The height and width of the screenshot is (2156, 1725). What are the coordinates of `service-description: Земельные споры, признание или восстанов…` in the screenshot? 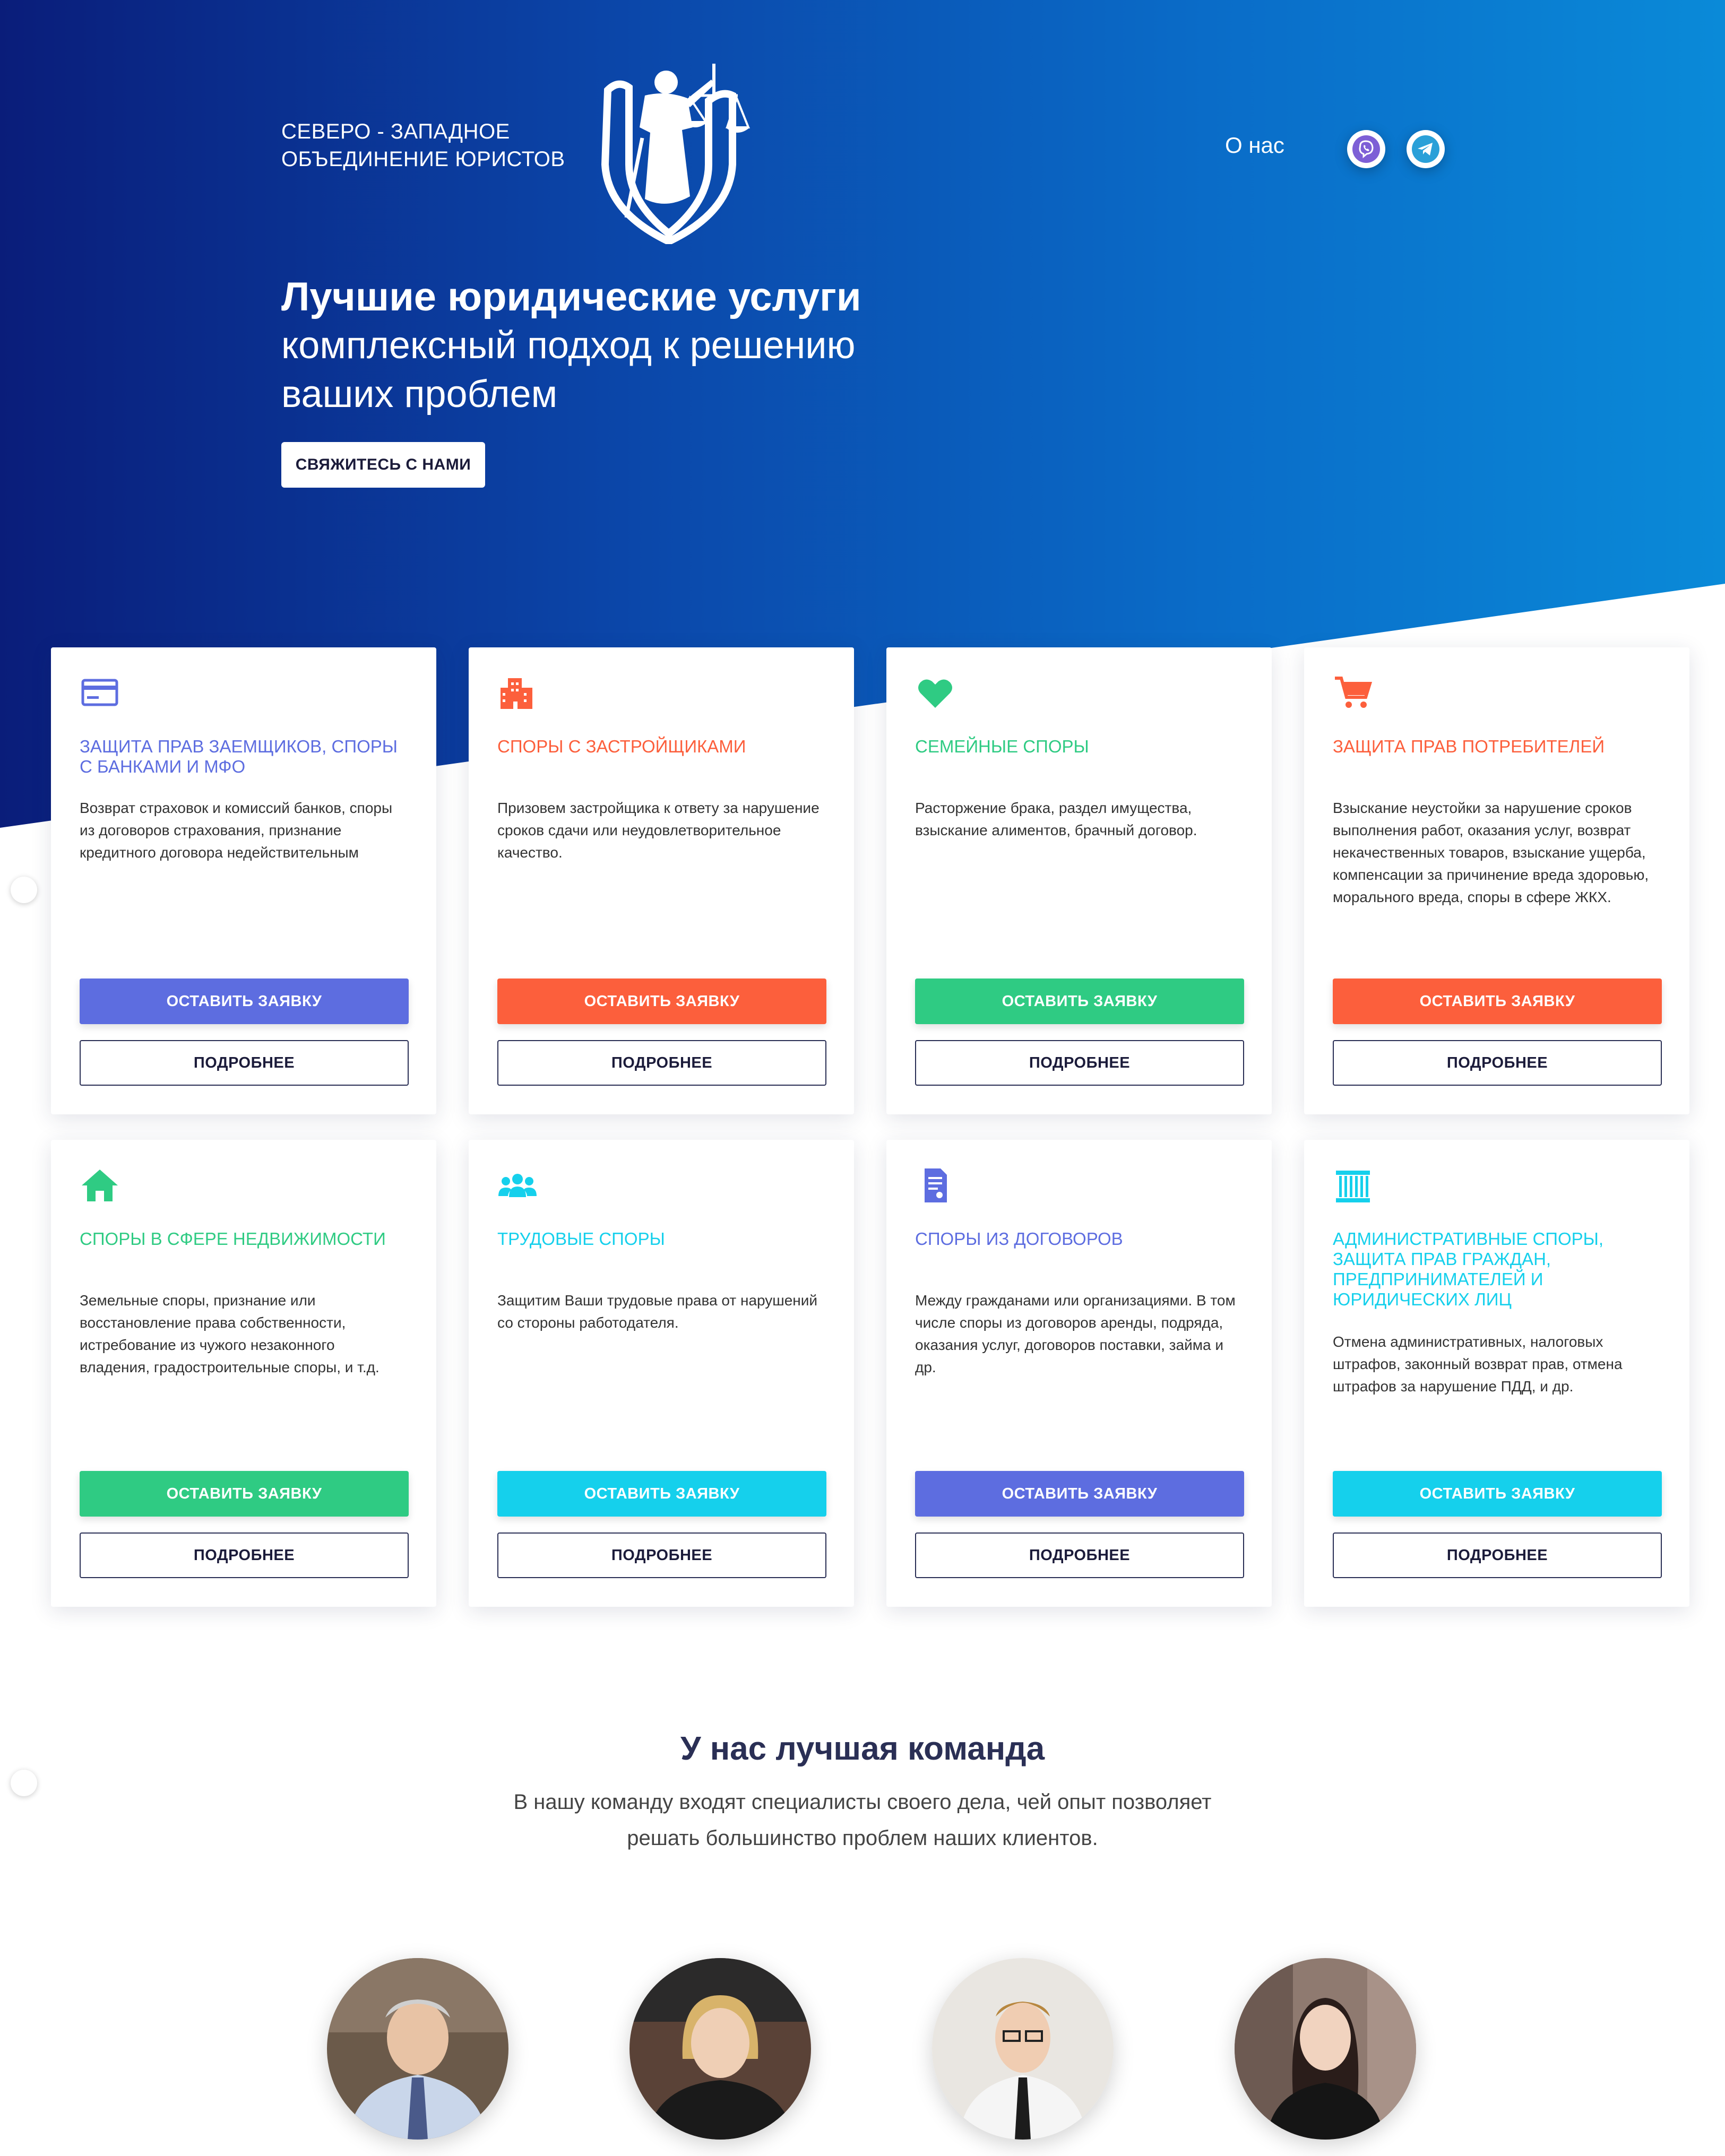 It's located at (230, 1333).